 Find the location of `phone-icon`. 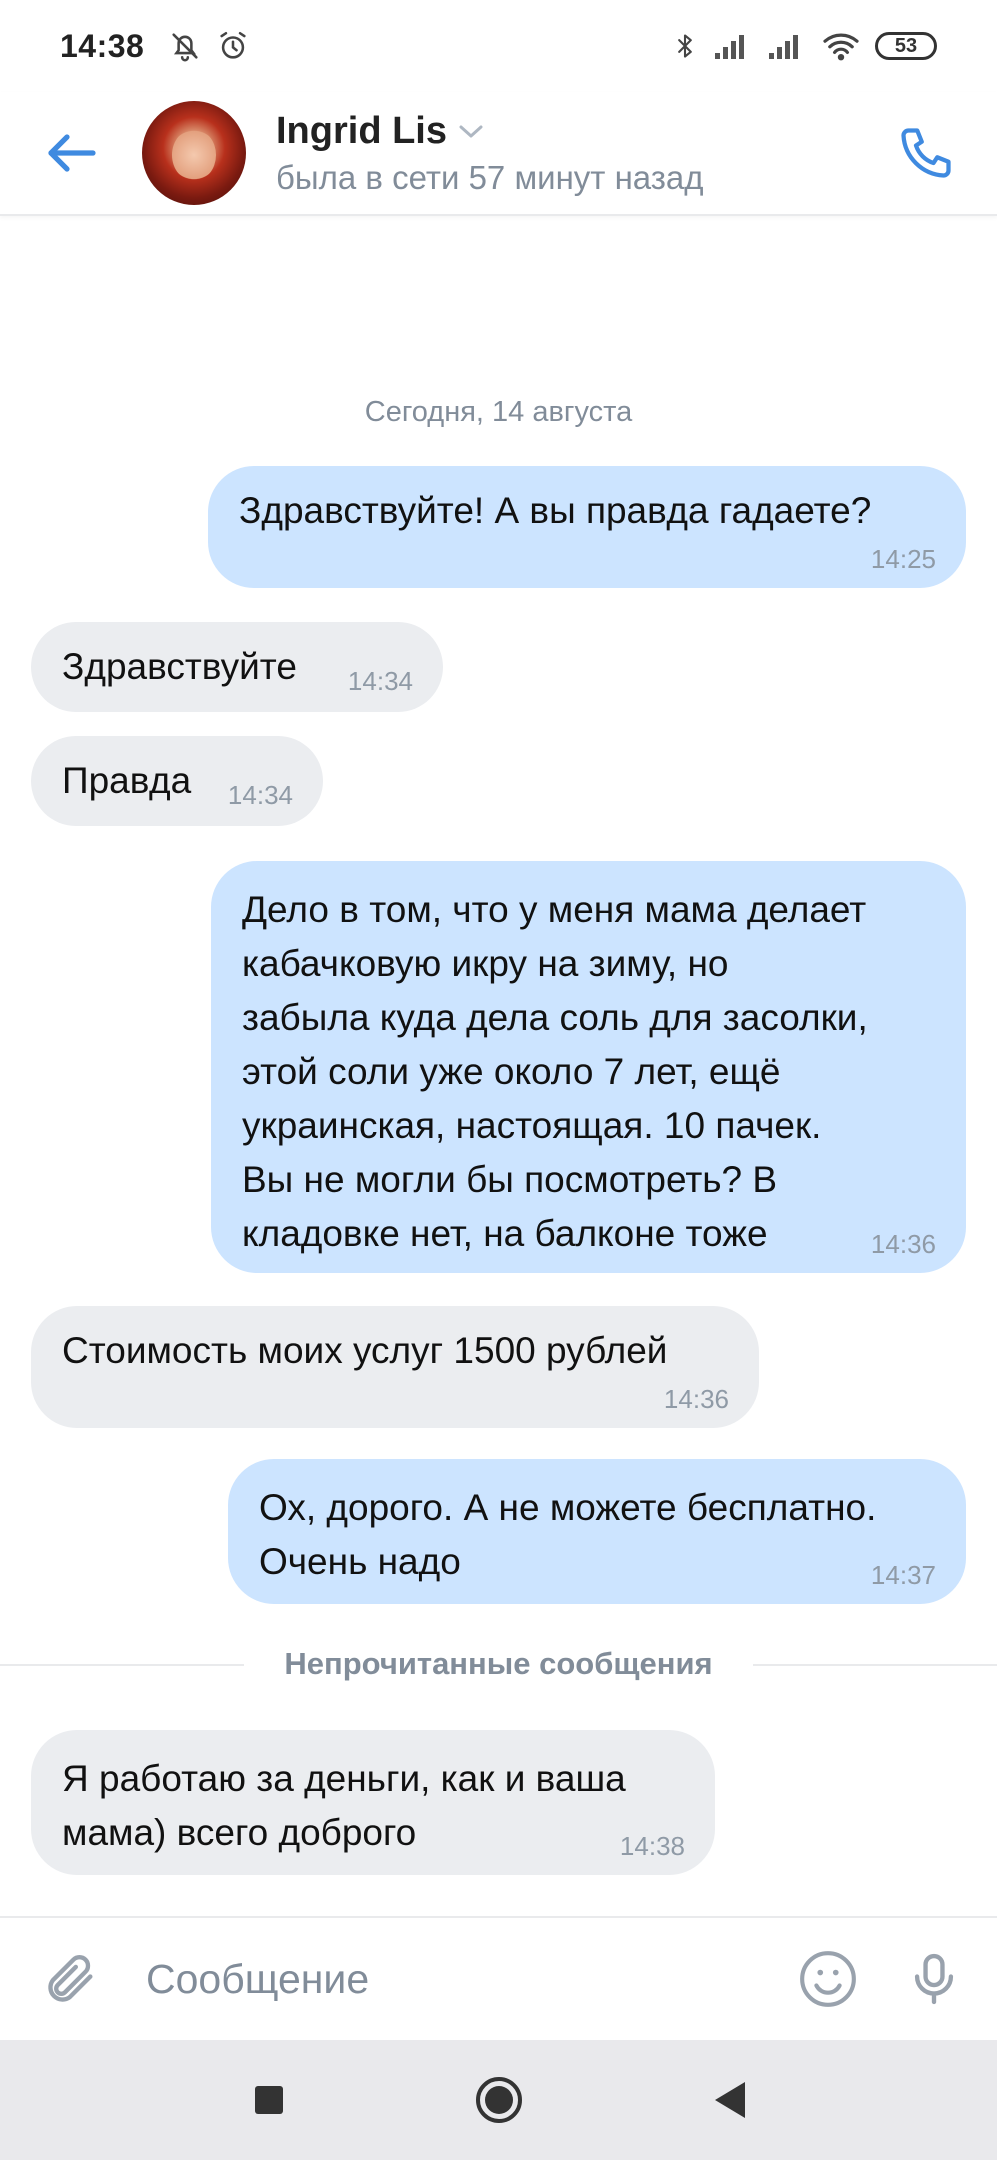

phone-icon is located at coordinates (926, 153).